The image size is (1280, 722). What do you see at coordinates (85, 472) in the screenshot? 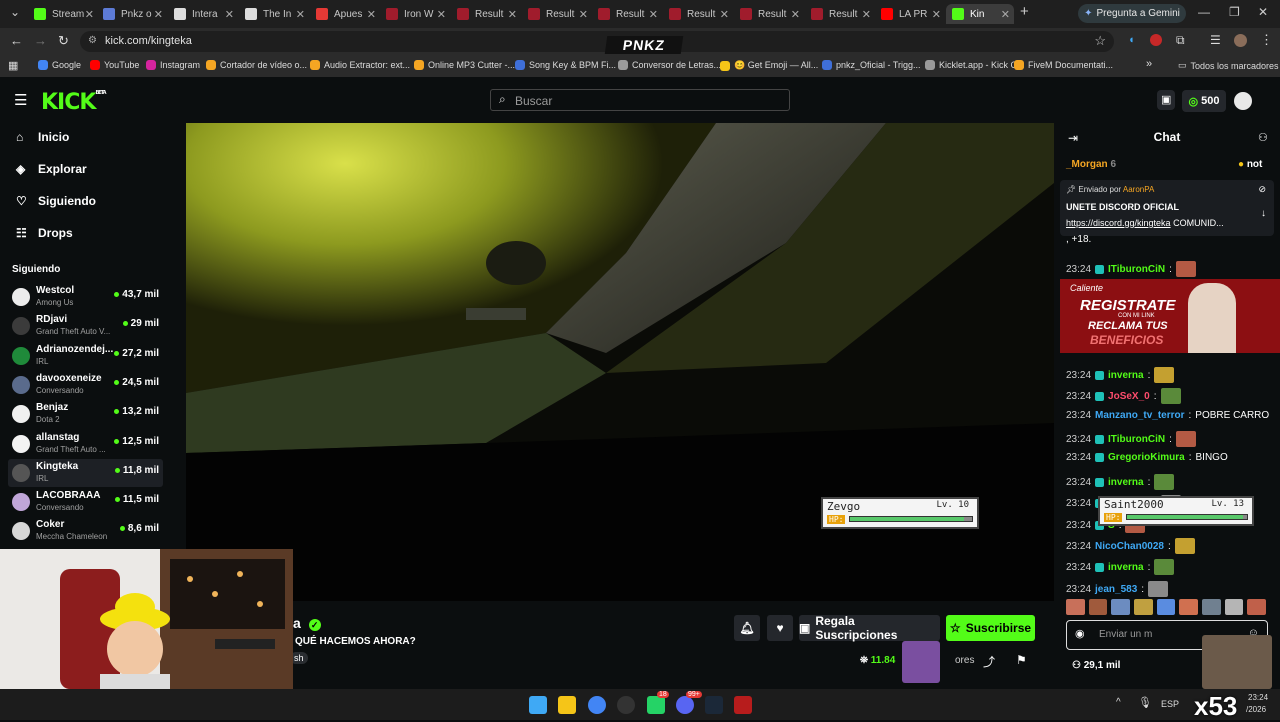
I see `followed-channel: Kingteka IRL 11,8 mil` at bounding box center [85, 472].